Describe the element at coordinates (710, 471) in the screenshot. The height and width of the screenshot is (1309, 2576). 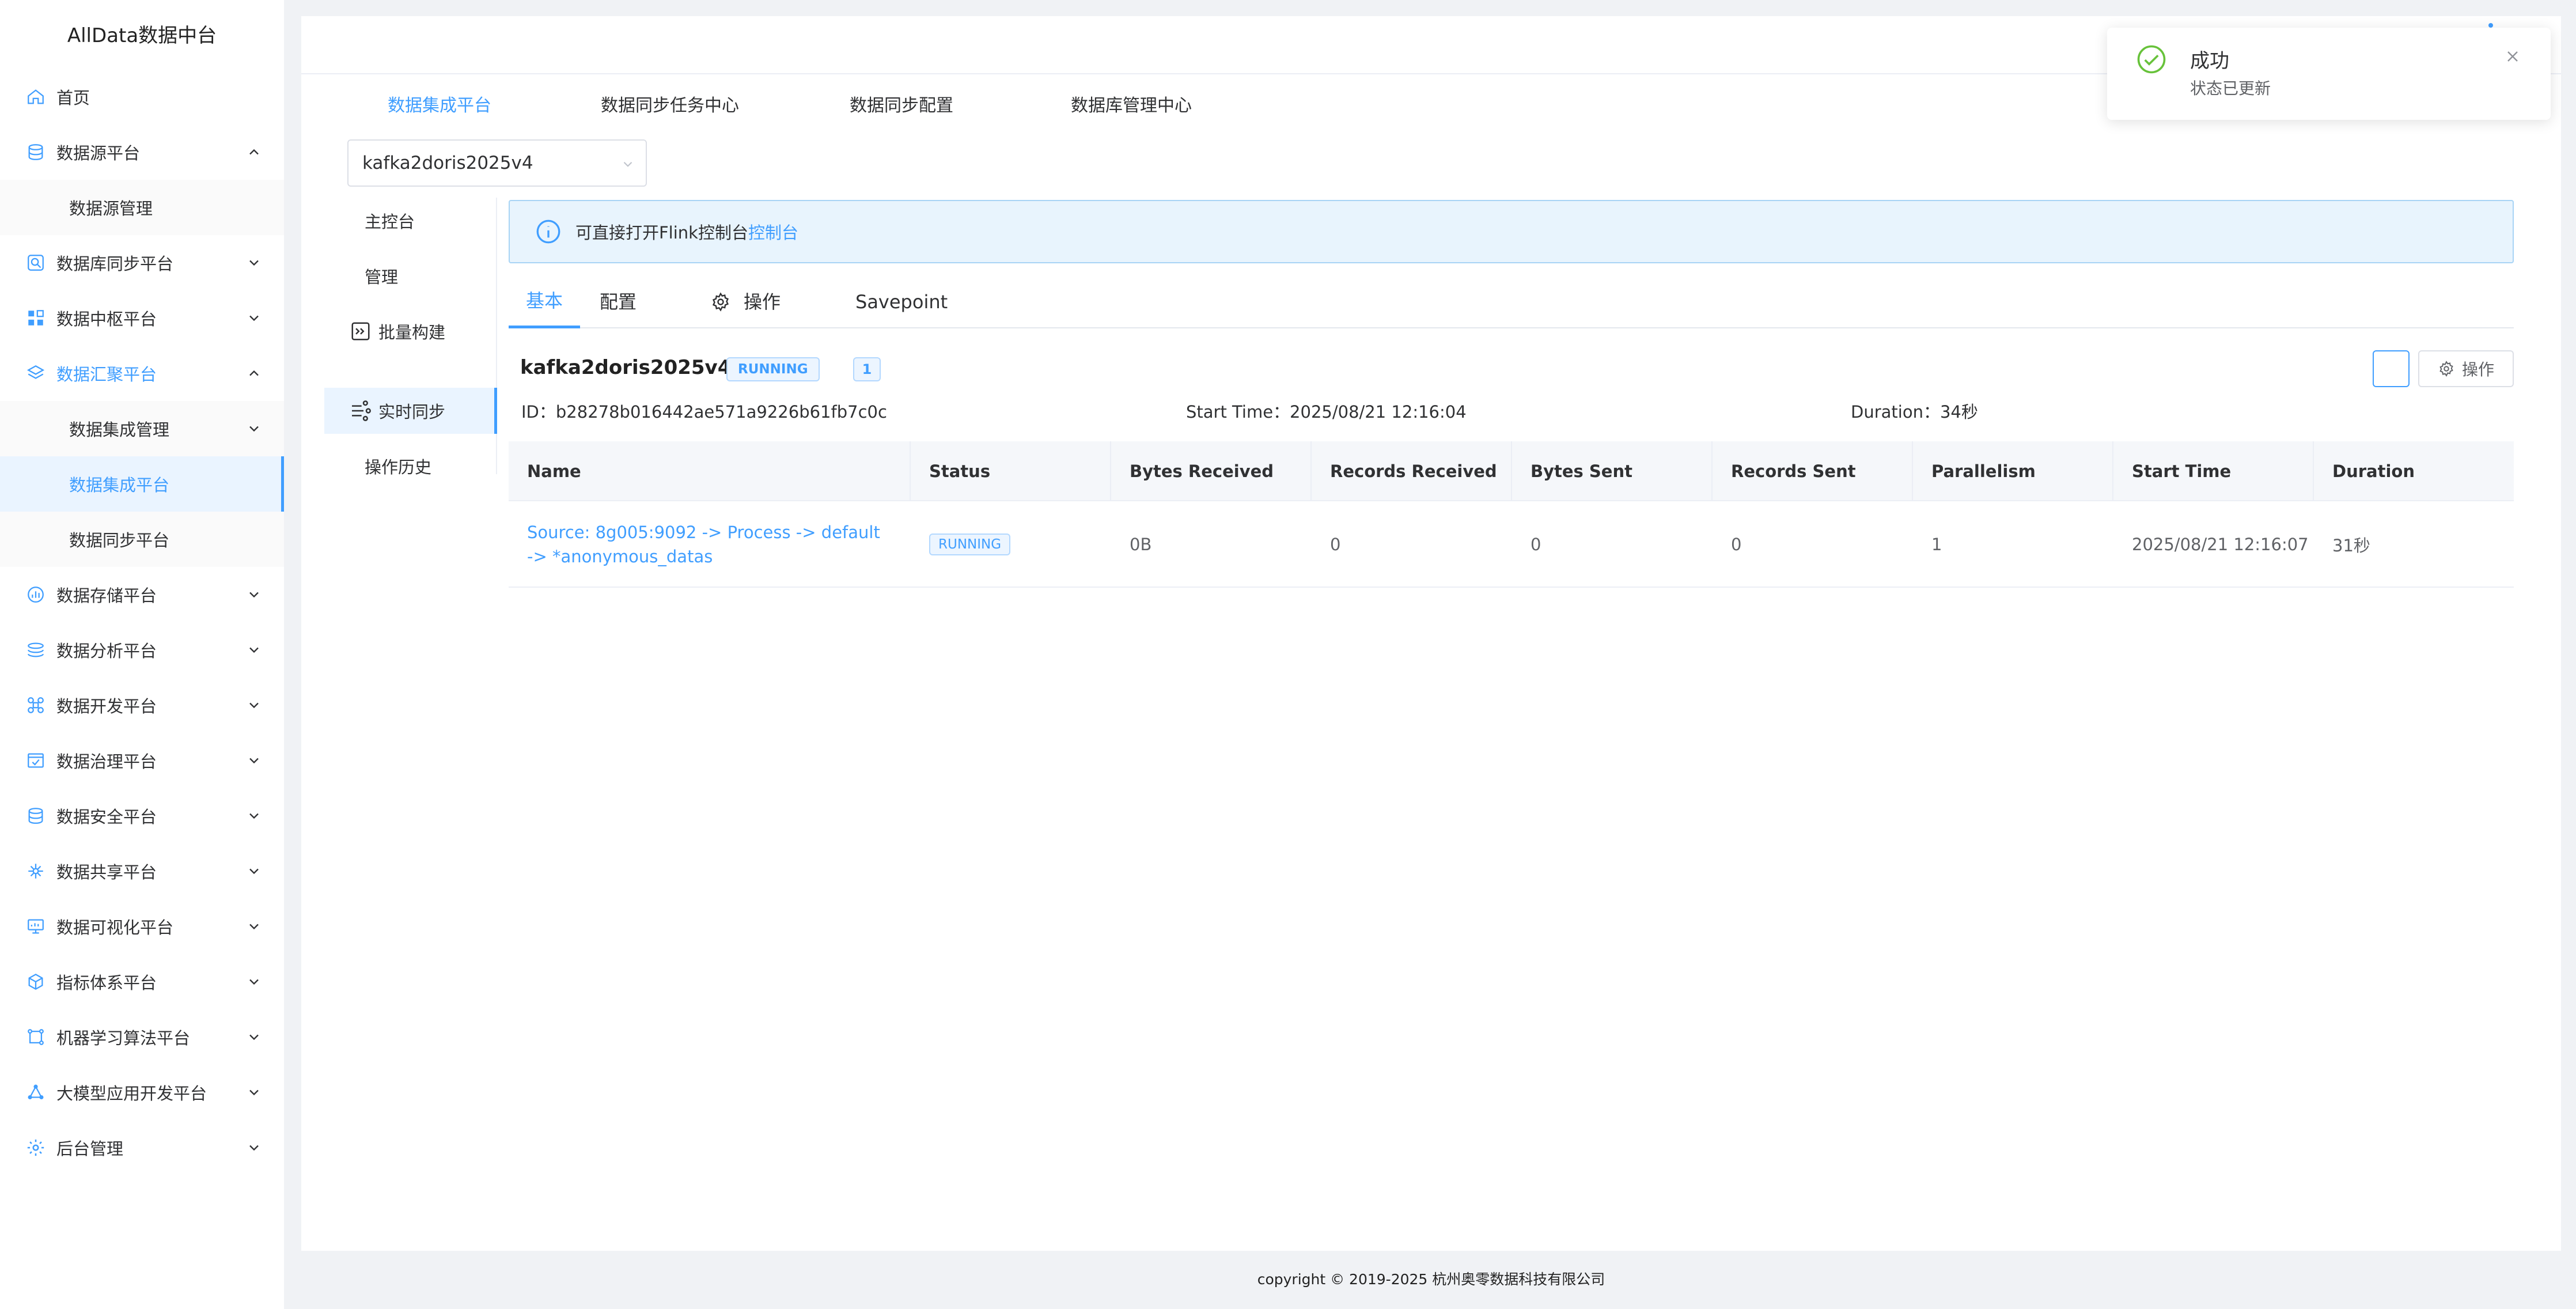
I see `column-header: Name` at that location.